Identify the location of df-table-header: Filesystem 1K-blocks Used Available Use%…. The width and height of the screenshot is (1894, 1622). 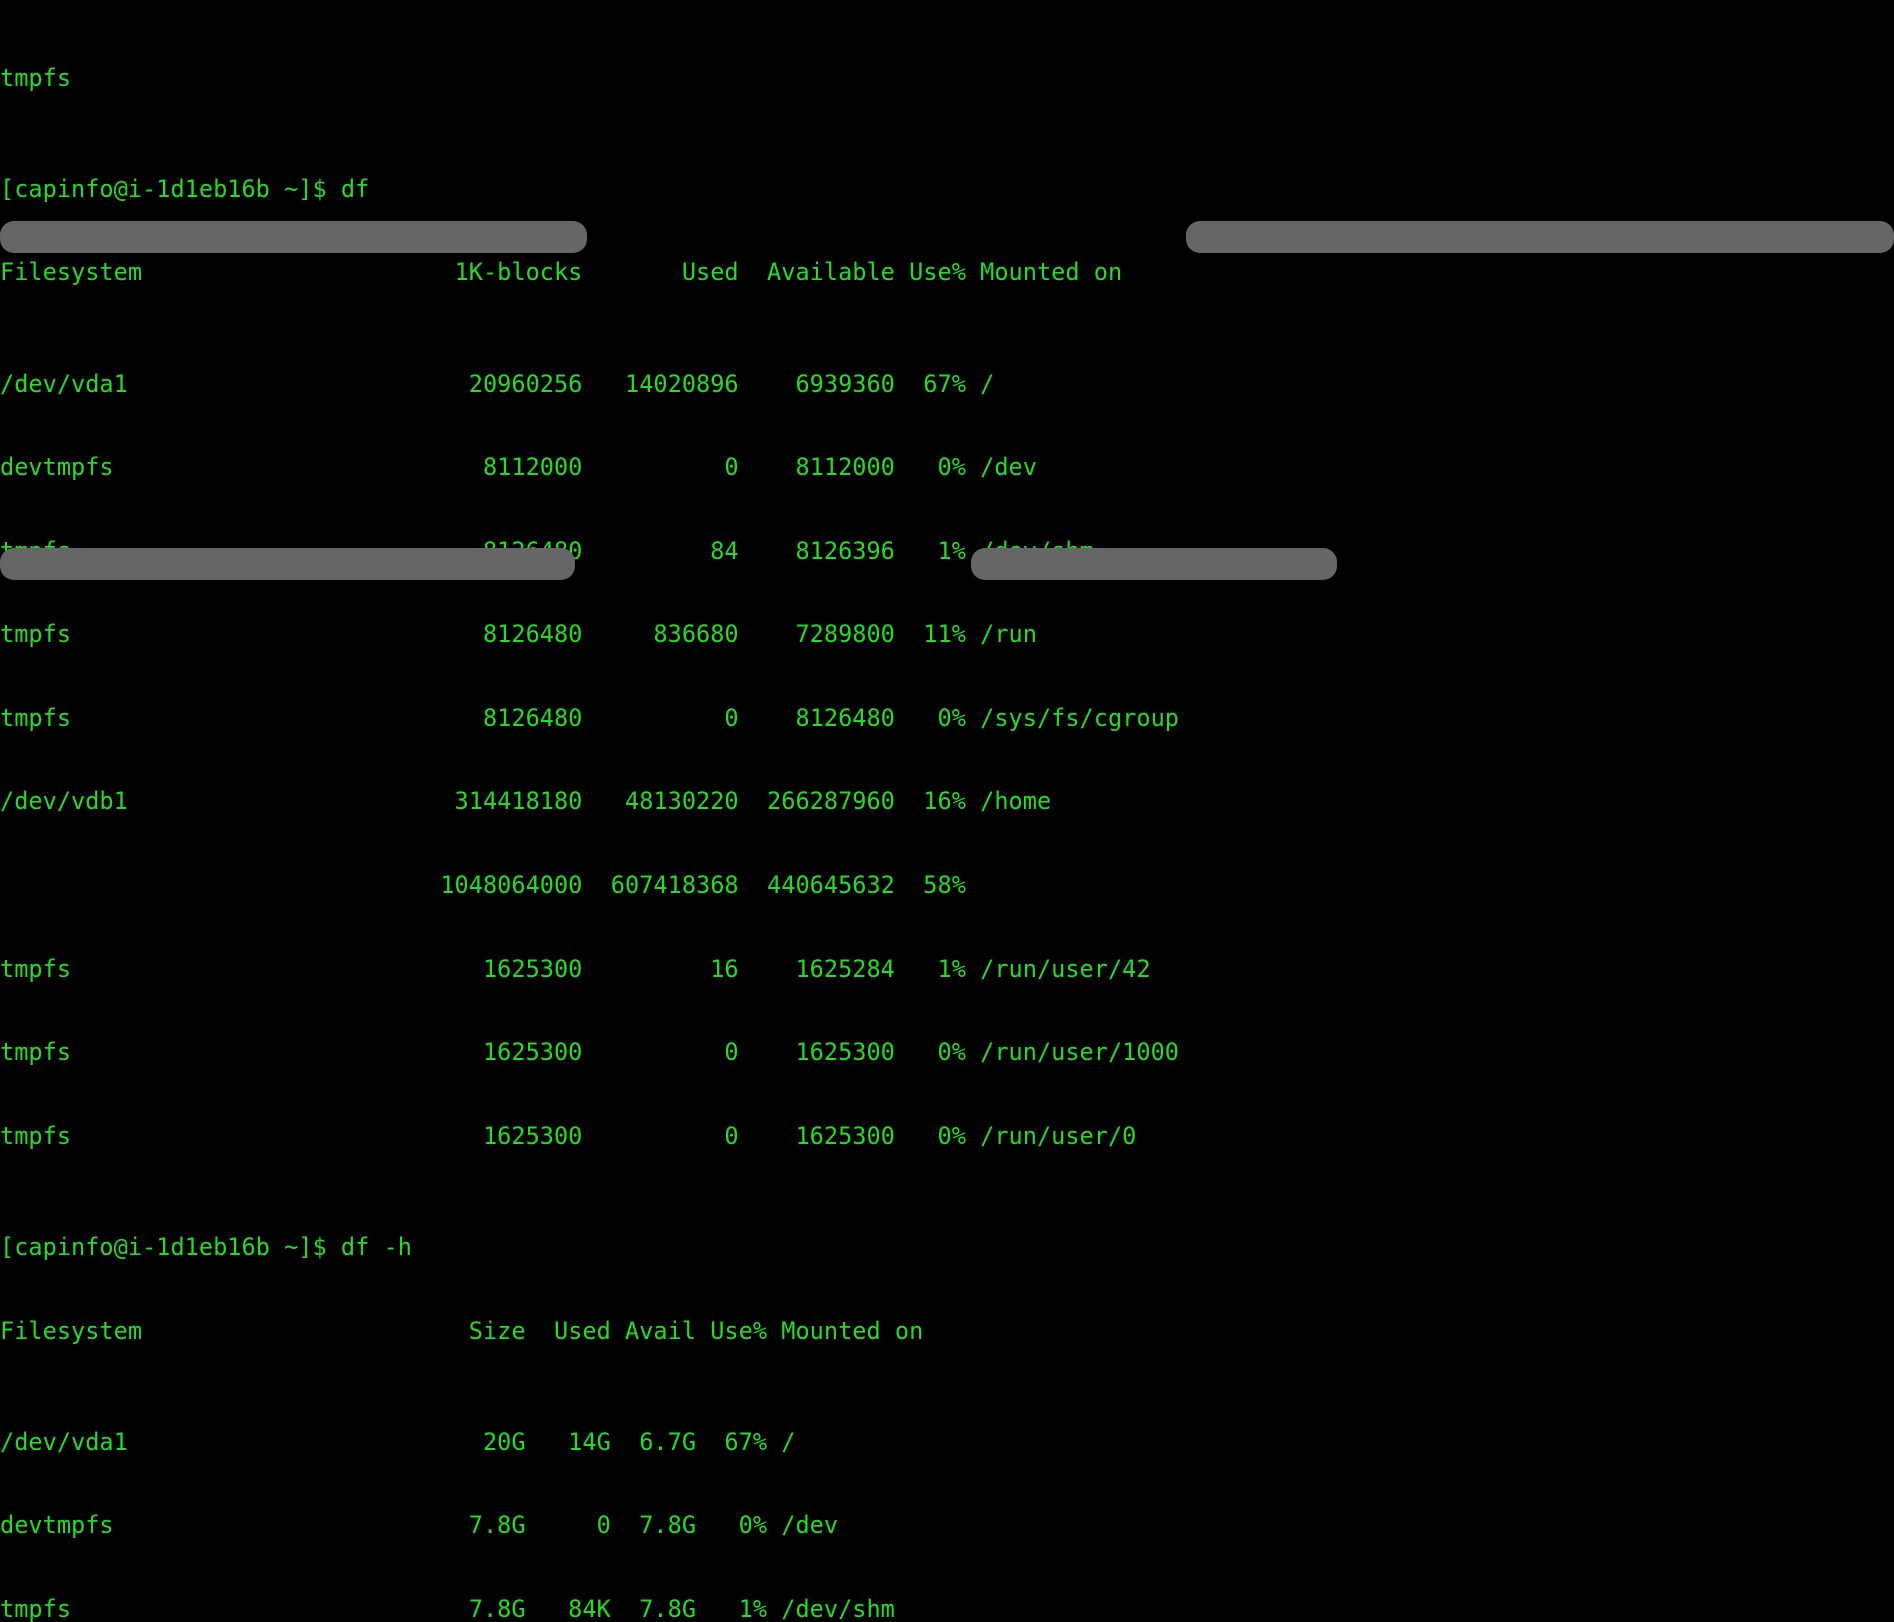
(561, 272).